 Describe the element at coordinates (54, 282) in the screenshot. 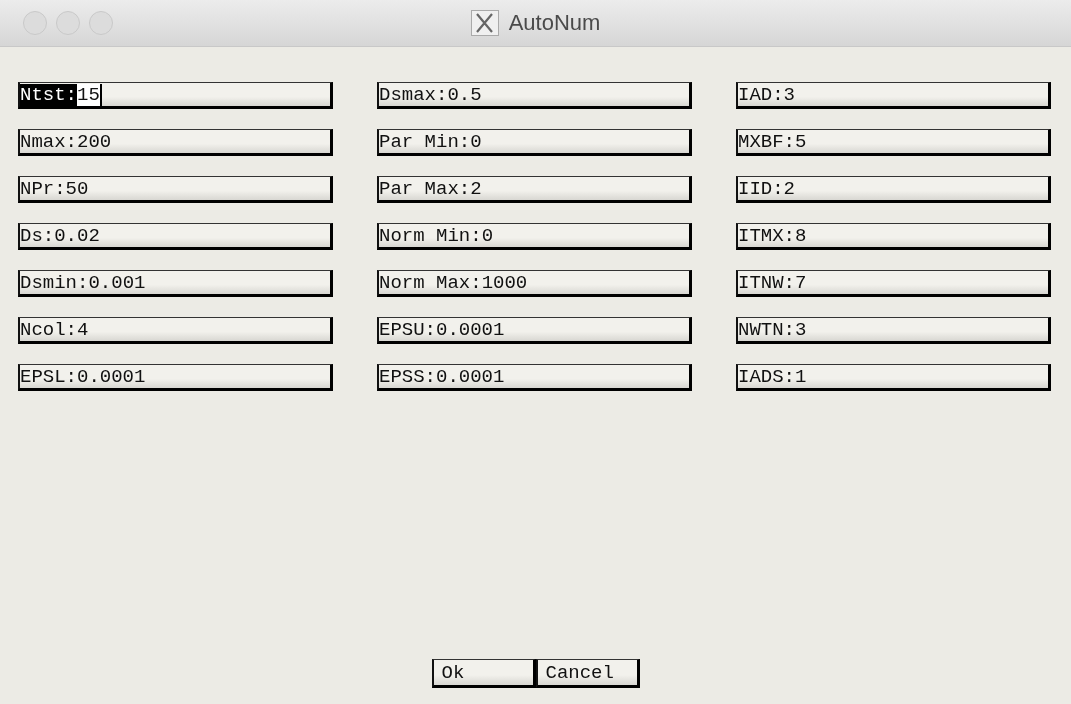

I see `field-label: Dsmin:` at that location.